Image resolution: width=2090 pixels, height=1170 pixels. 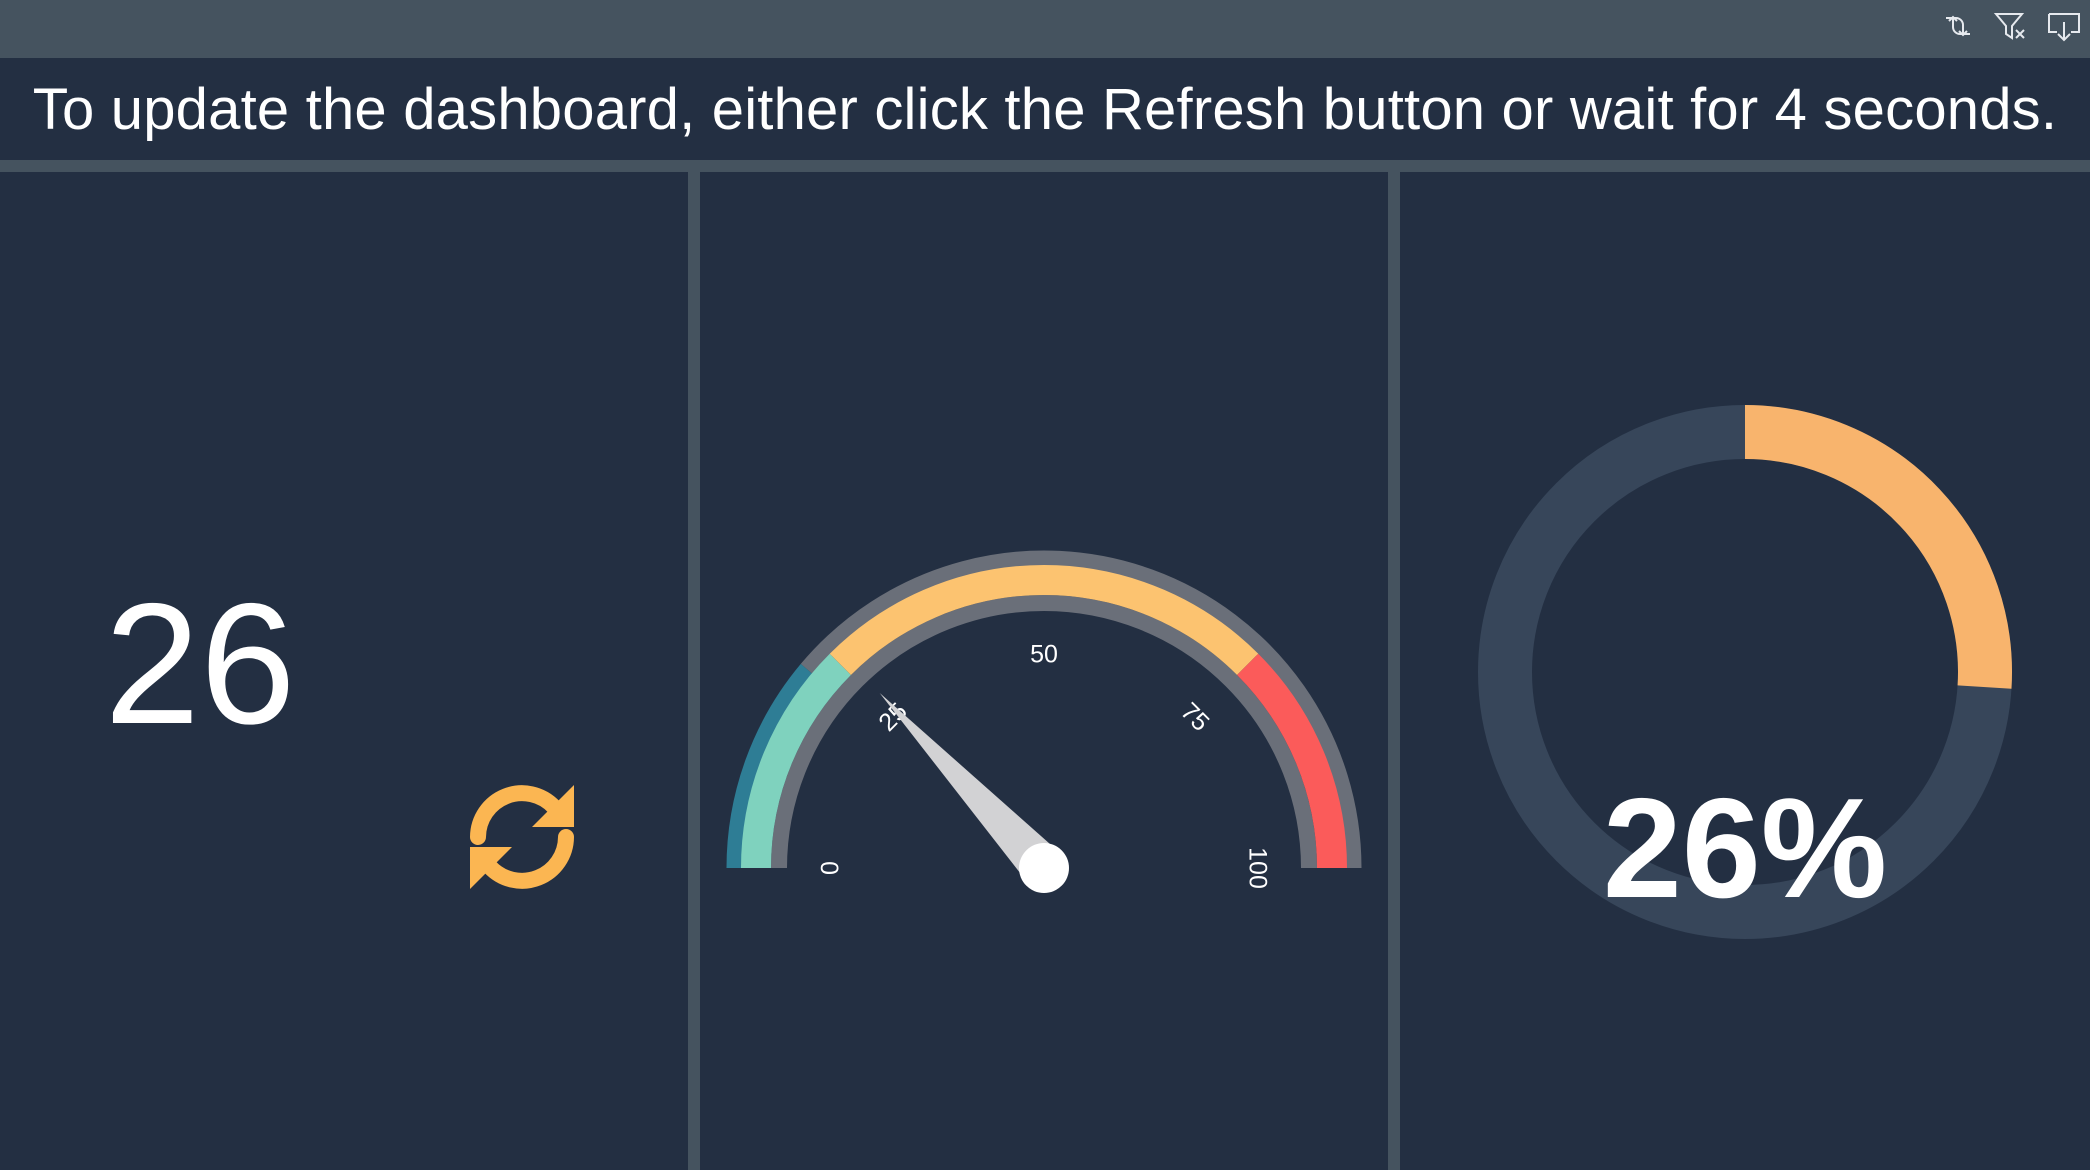 I want to click on gauge-tick-label: 75, so click(x=1194, y=716).